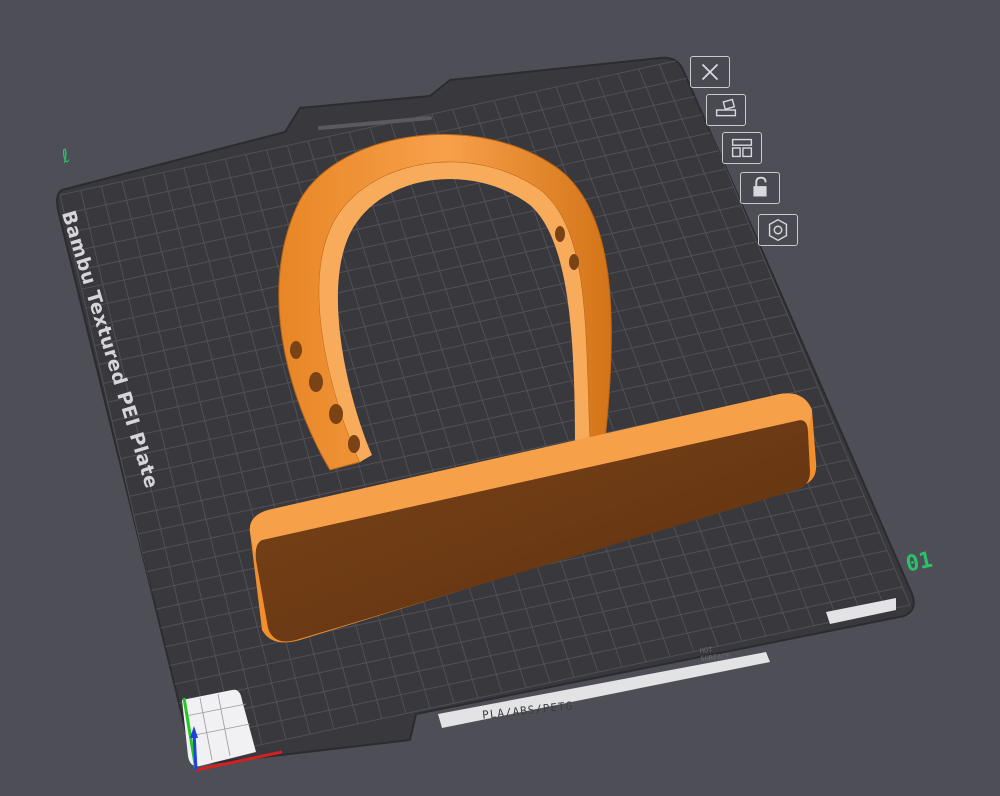 Image resolution: width=1000 pixels, height=796 pixels. I want to click on auto-orient-button, so click(726, 110).